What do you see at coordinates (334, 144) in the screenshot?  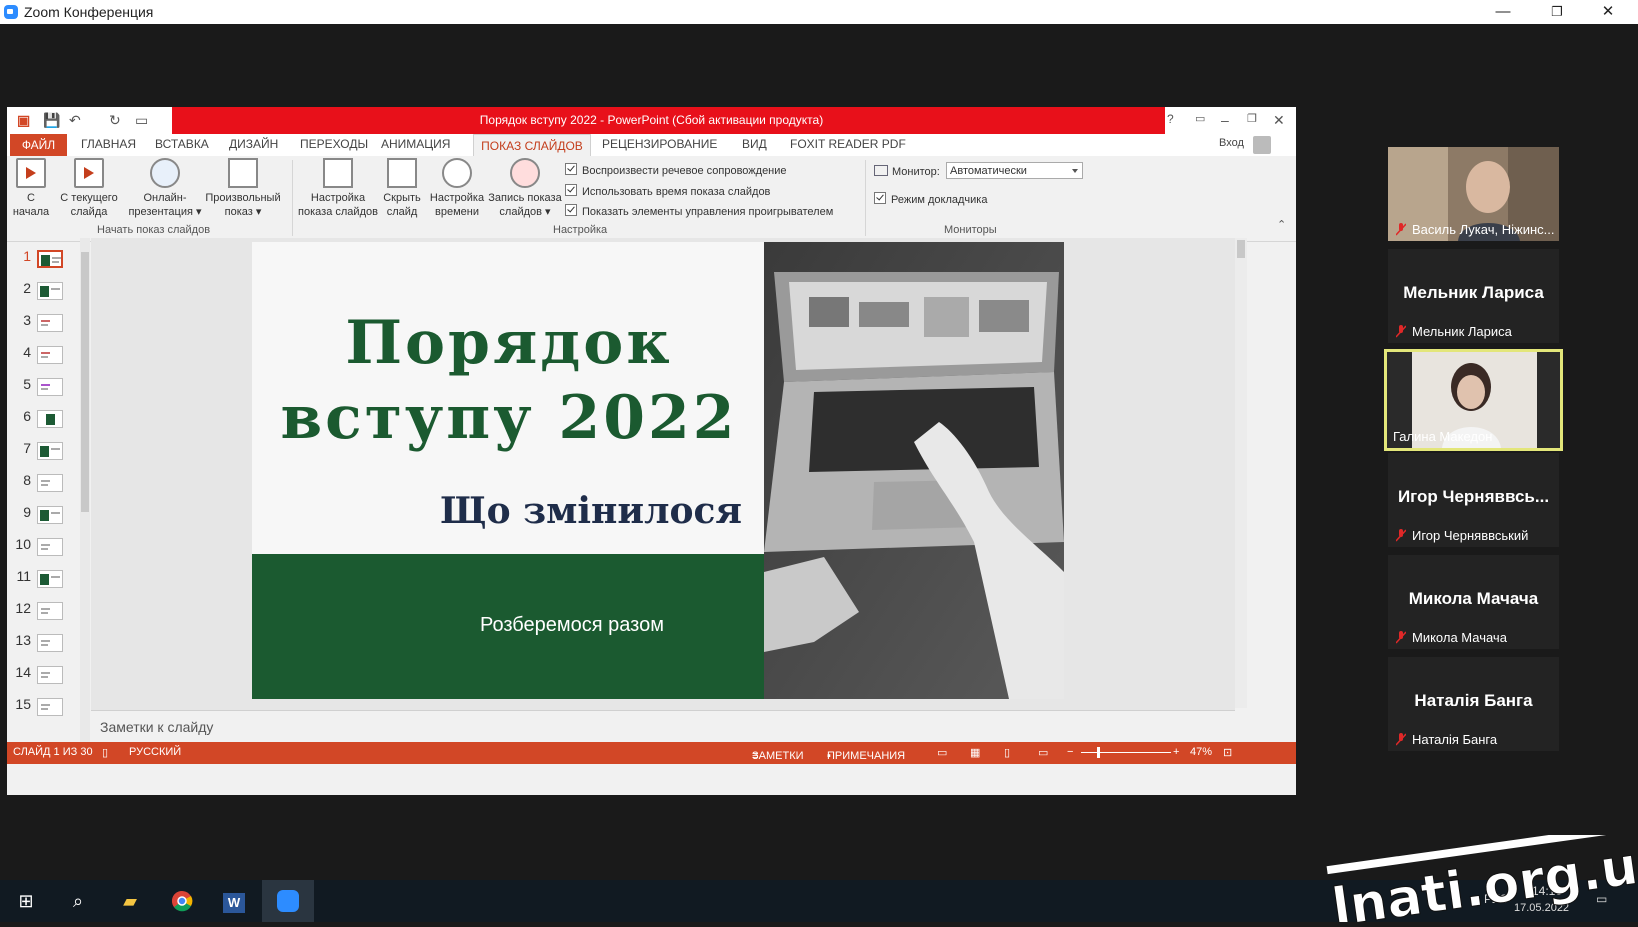 I see `tab-transitions: ПЕРЕХОДЫ` at bounding box center [334, 144].